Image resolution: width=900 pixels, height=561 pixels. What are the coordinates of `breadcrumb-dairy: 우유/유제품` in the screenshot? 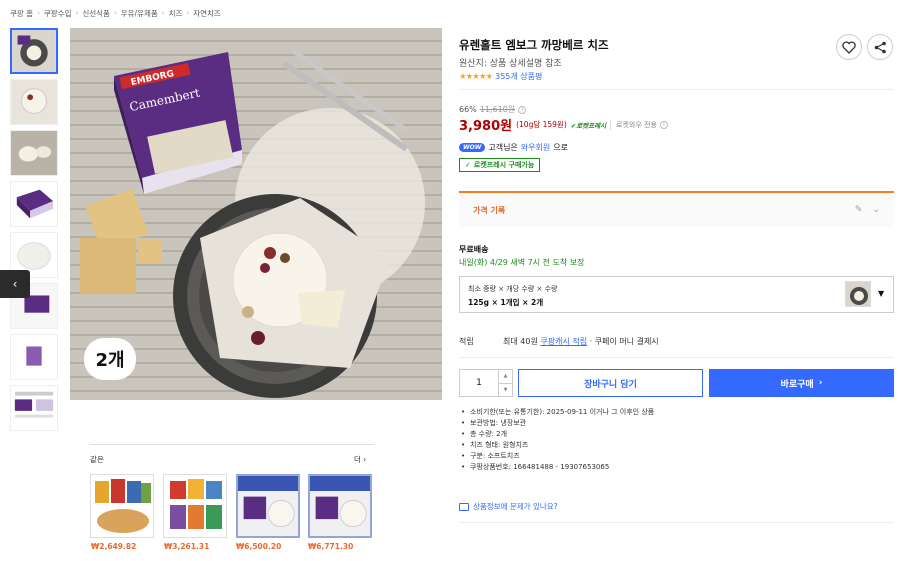 It's located at (139, 13).